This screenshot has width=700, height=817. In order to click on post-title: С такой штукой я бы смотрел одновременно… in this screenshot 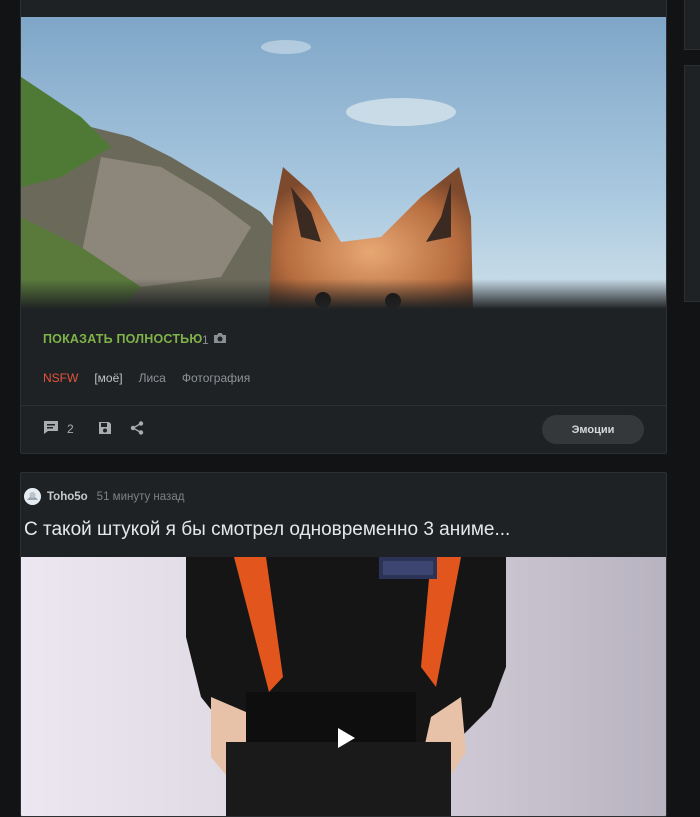, I will do `click(267, 530)`.